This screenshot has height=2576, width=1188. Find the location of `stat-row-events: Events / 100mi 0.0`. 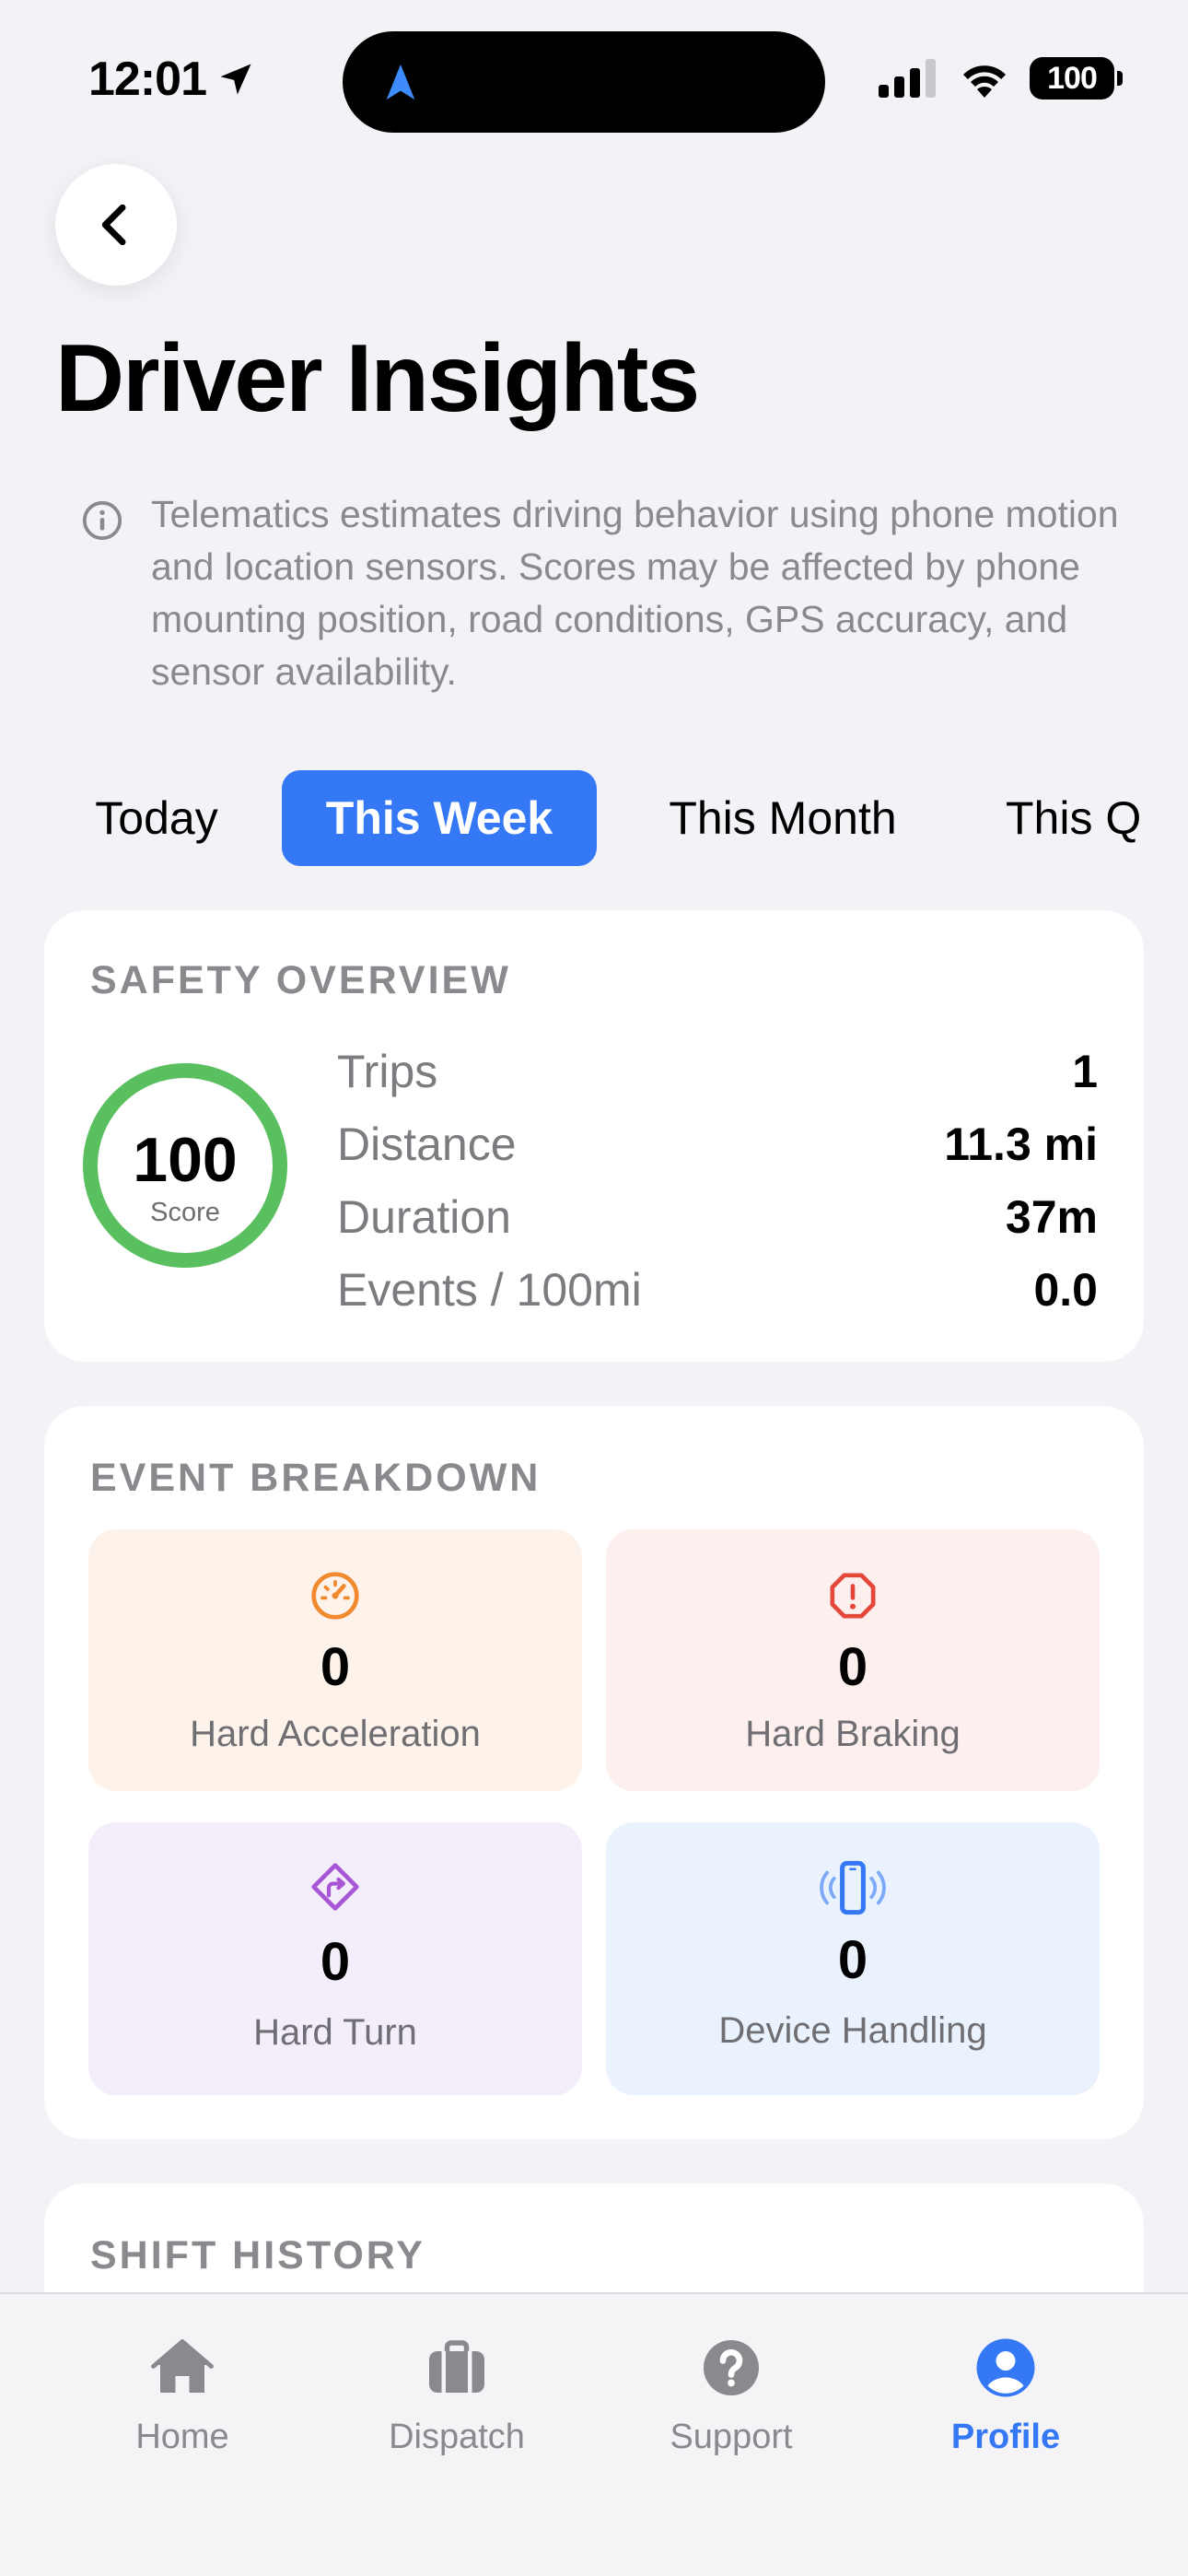

stat-row-events: Events / 100mi 0.0 is located at coordinates (717, 1290).